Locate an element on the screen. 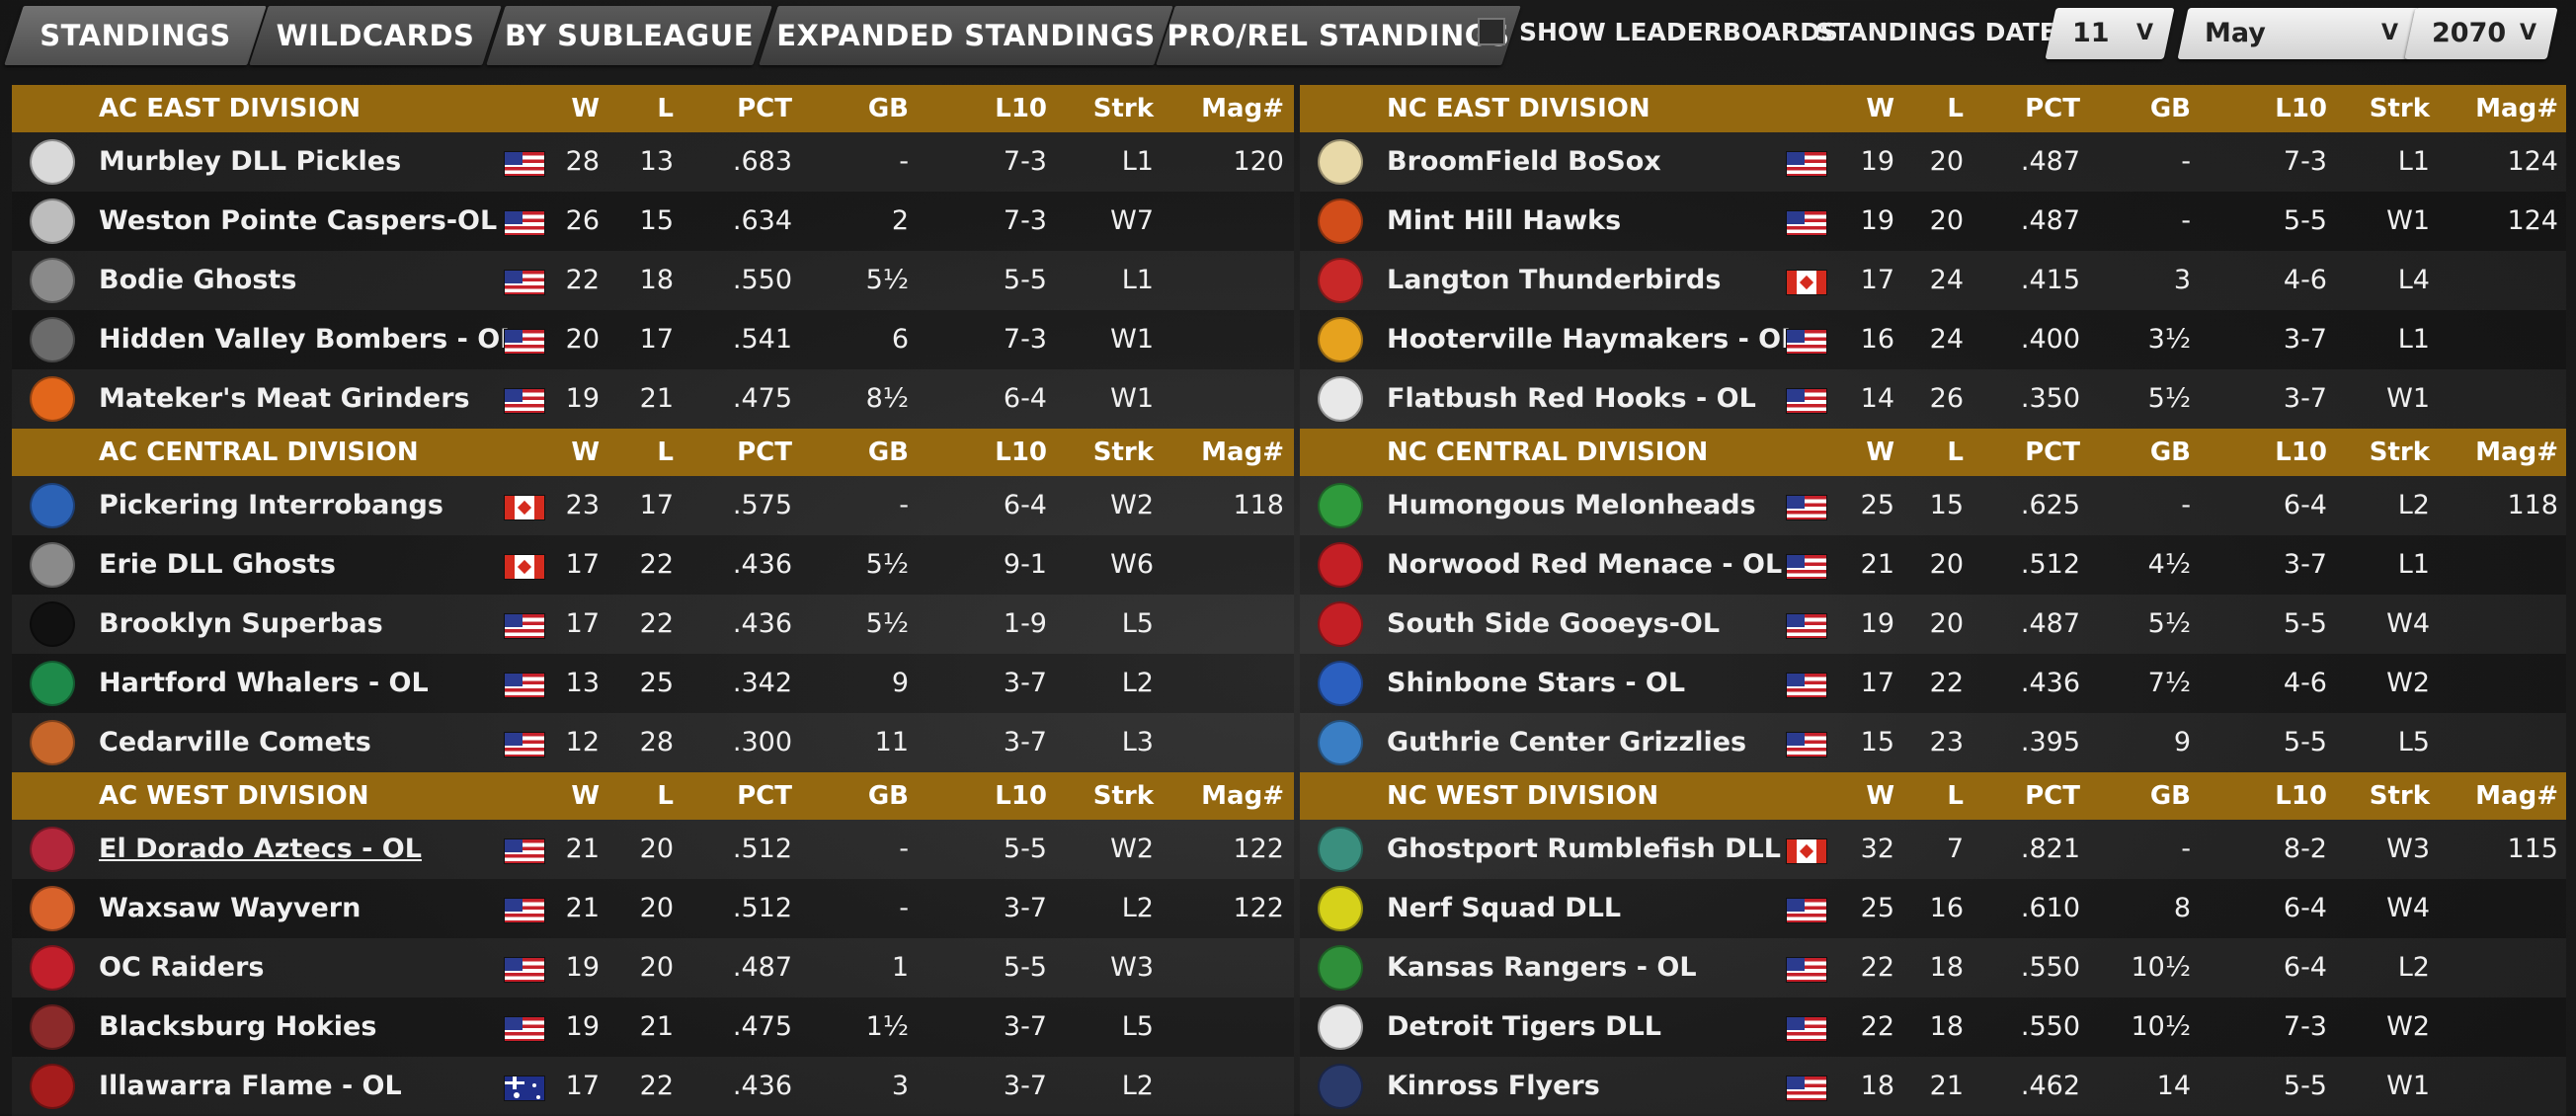 The image size is (2576, 1116). team-name-link: Guthrie Center Grizzlies is located at coordinates (1566, 742).